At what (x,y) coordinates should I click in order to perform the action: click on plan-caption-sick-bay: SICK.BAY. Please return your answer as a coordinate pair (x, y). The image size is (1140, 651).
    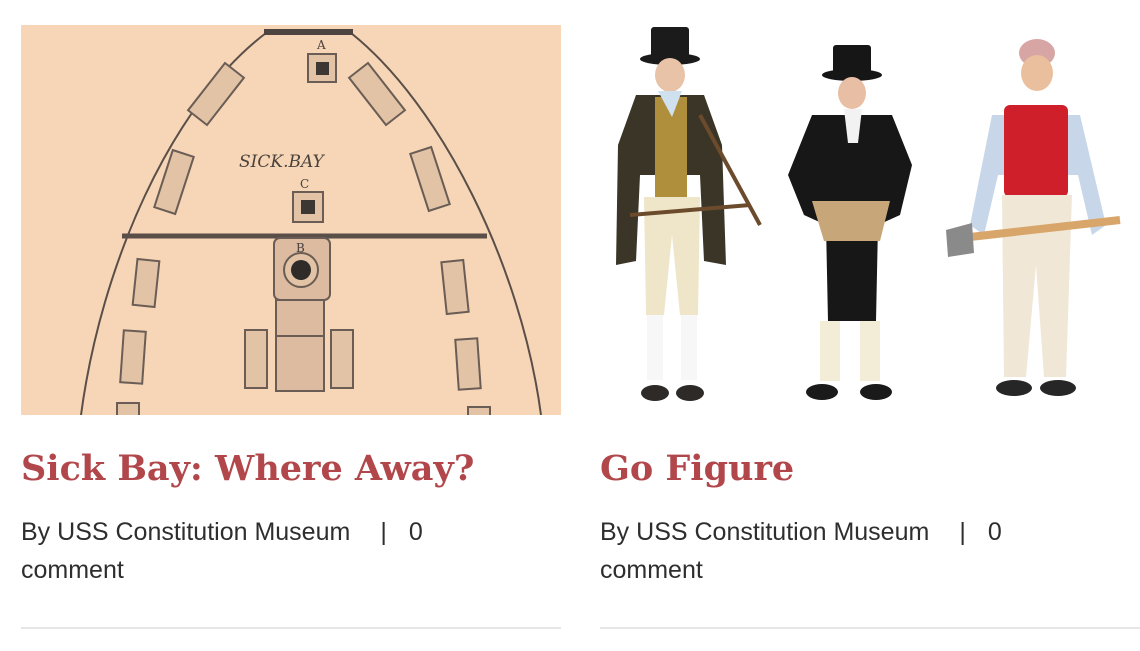
    Looking at the image, I should click on (282, 162).